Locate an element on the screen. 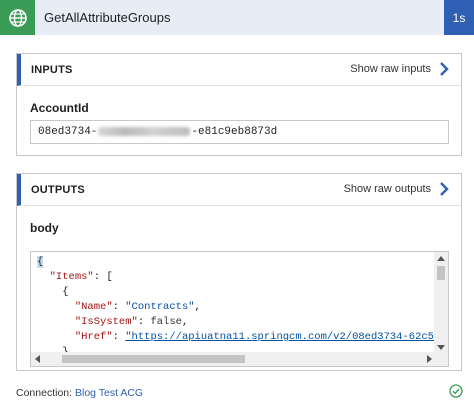 This screenshot has width=474, height=413. accountid-value-start: 08ed3734- is located at coordinates (68, 132).